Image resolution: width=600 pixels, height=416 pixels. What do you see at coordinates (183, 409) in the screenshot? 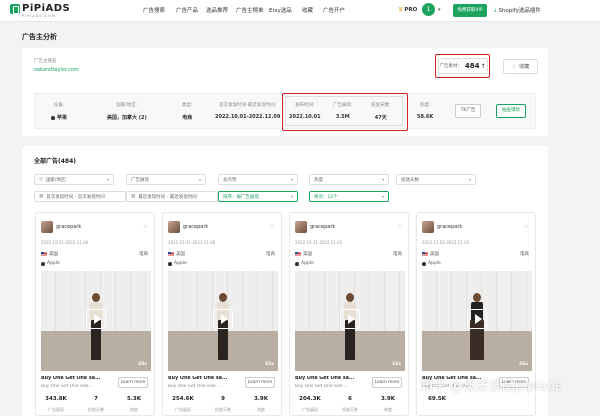
I see `metric-impressions-label: 广告展现` at bounding box center [183, 409].